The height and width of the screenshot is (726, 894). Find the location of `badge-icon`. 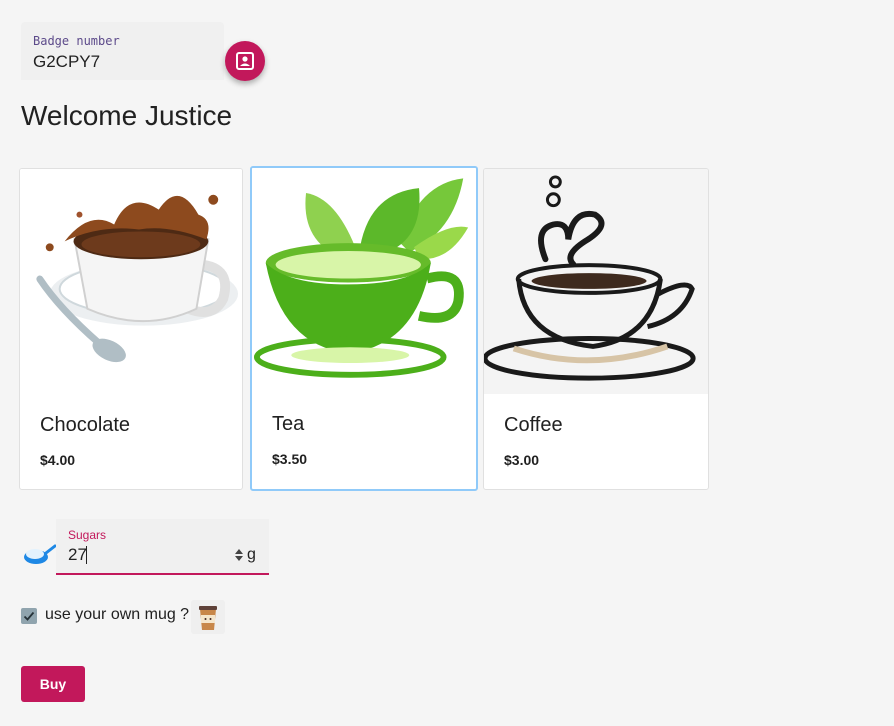

badge-icon is located at coordinates (245, 61).